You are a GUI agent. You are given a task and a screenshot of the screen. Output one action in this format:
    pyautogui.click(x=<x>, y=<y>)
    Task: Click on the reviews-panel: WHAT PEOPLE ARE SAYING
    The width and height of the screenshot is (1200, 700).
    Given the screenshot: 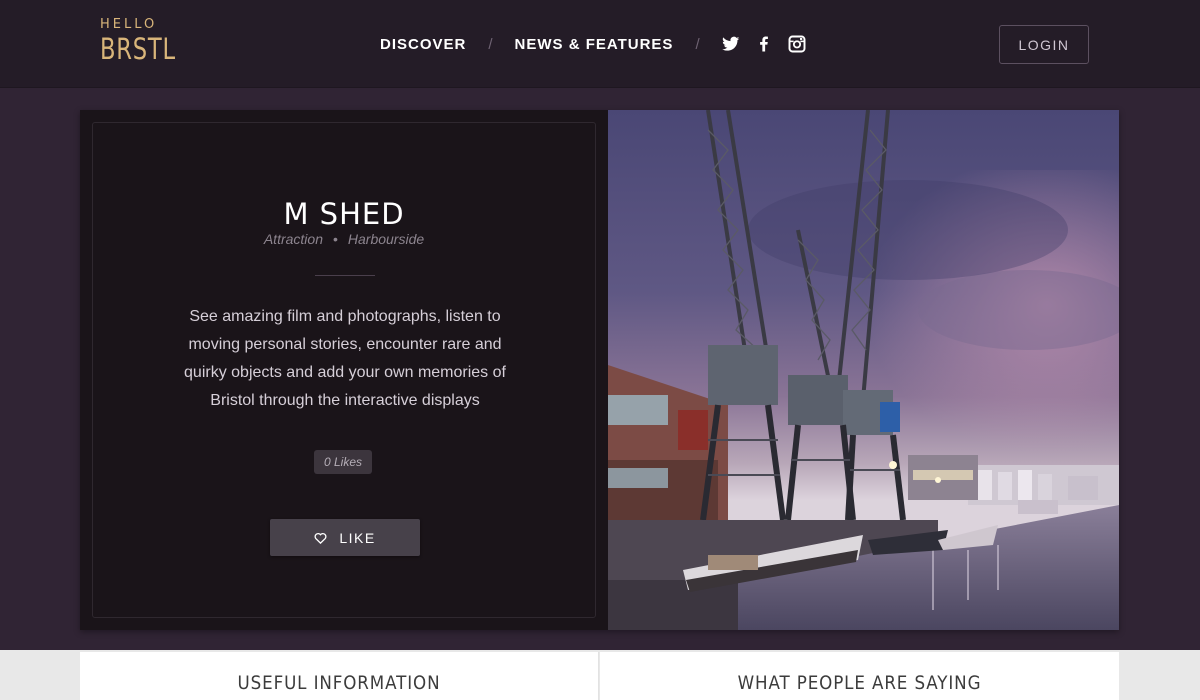 What is the action you would take?
    pyautogui.click(x=859, y=676)
    